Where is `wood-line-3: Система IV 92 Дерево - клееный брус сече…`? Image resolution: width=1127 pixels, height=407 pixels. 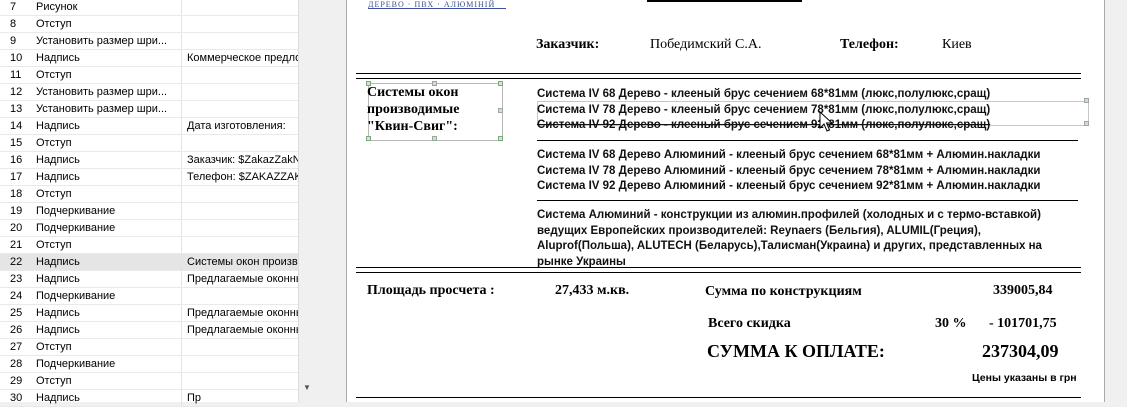 wood-line-3: Система IV 92 Дерево - клееный брус сече… is located at coordinates (764, 125).